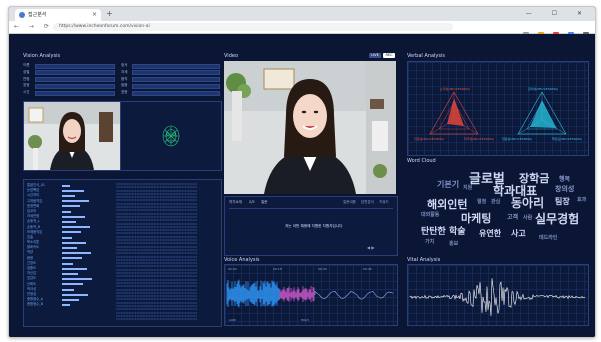 This screenshot has width=601, height=342. What do you see at coordinates (305, 320) in the screenshot?
I see `scale-high-label: HIGH` at bounding box center [305, 320].